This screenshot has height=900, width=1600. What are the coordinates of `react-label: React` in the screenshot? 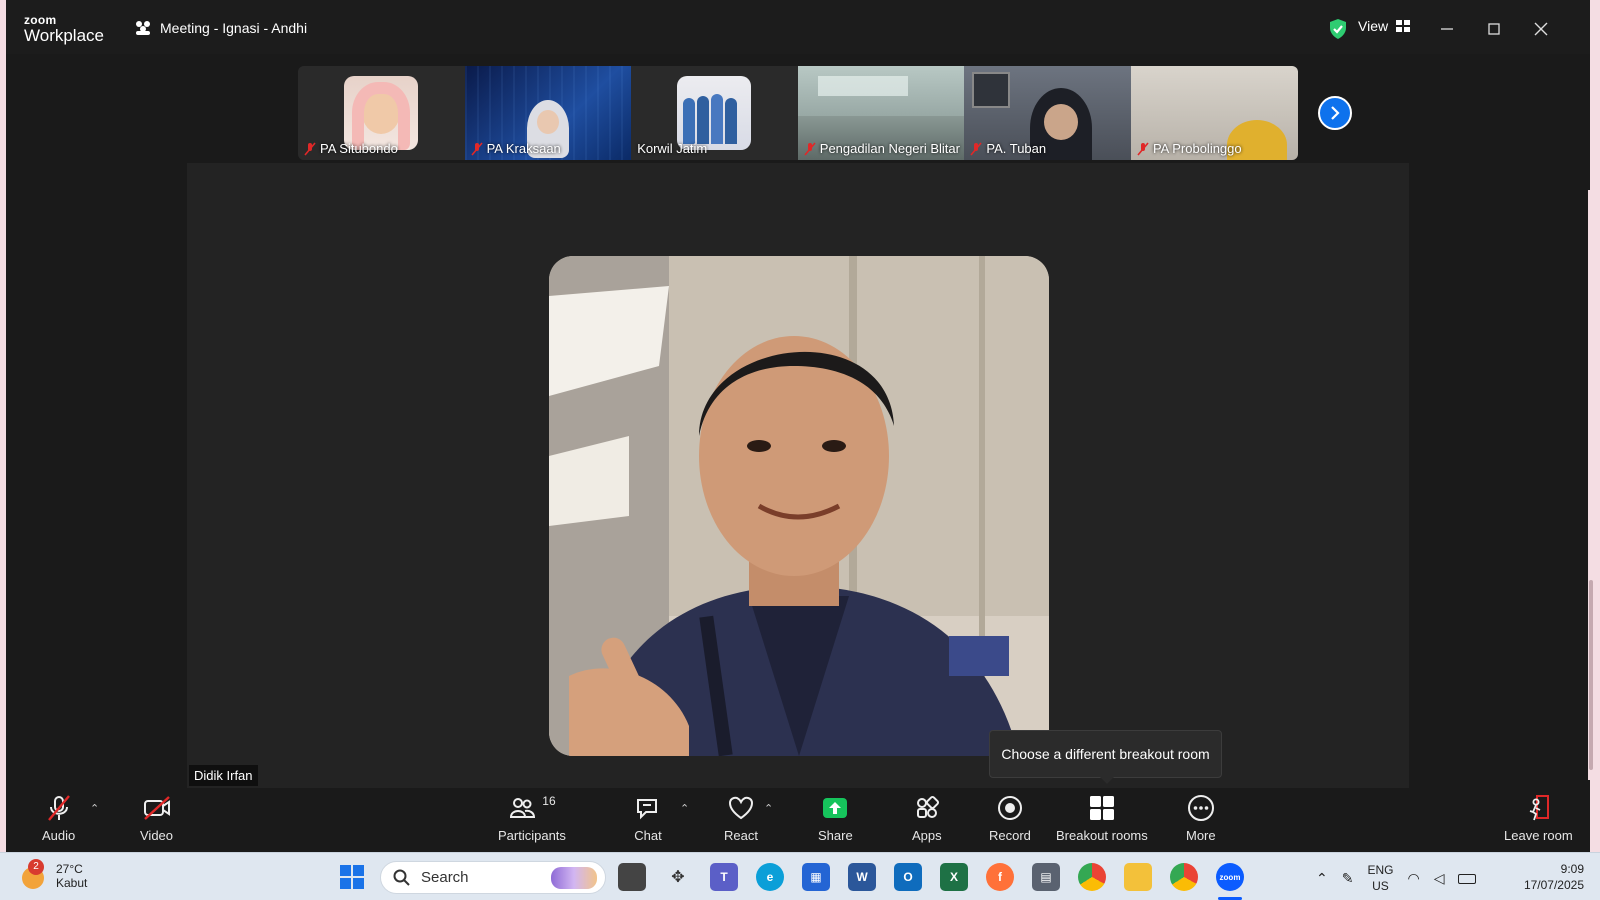 It's located at (741, 835).